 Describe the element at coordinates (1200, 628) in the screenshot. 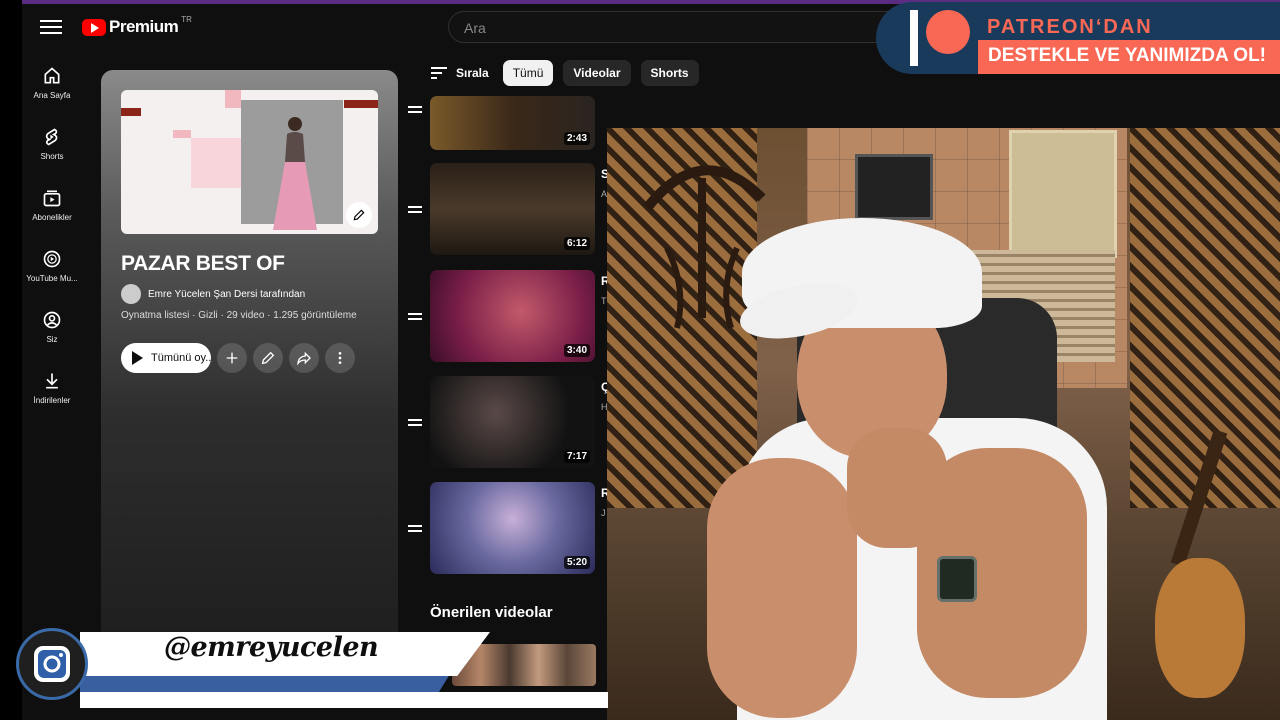

I see `acoustic-guitar` at that location.